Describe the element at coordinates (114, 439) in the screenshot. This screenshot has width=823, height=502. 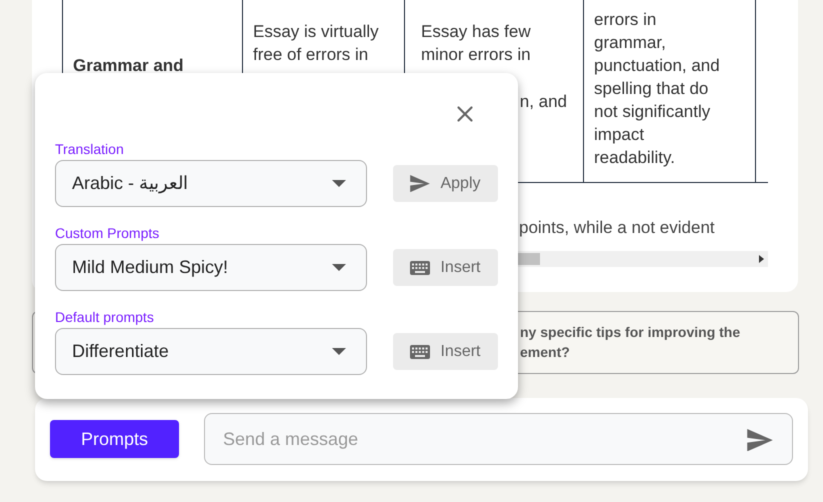
I see `prompts-button: Prompts` at that location.